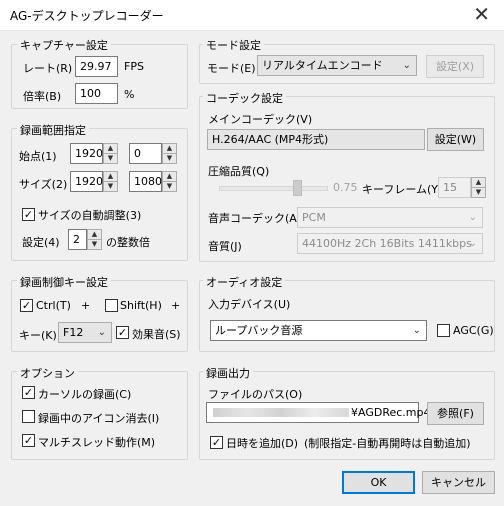 The height and width of the screenshot is (506, 504). I want to click on output-group-label: 録画出力, so click(228, 373).